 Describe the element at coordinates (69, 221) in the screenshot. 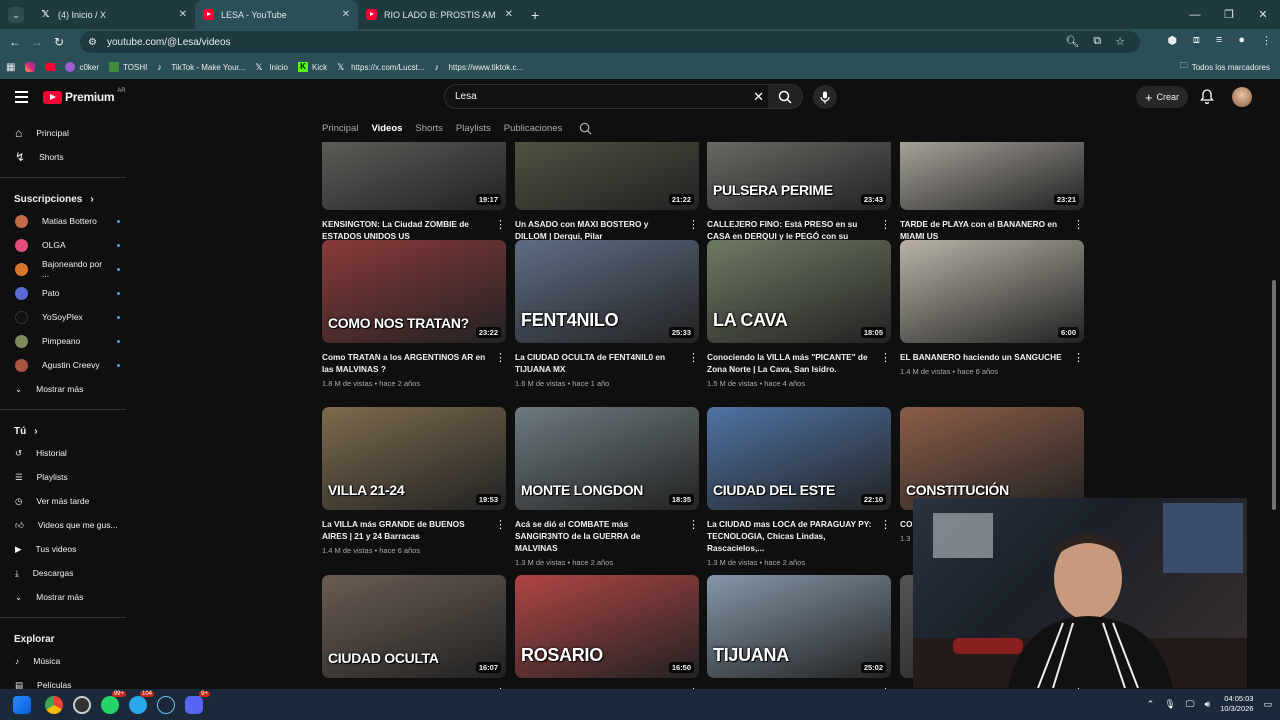

I see `sidebar-item-sub: Matias Bottero` at that location.